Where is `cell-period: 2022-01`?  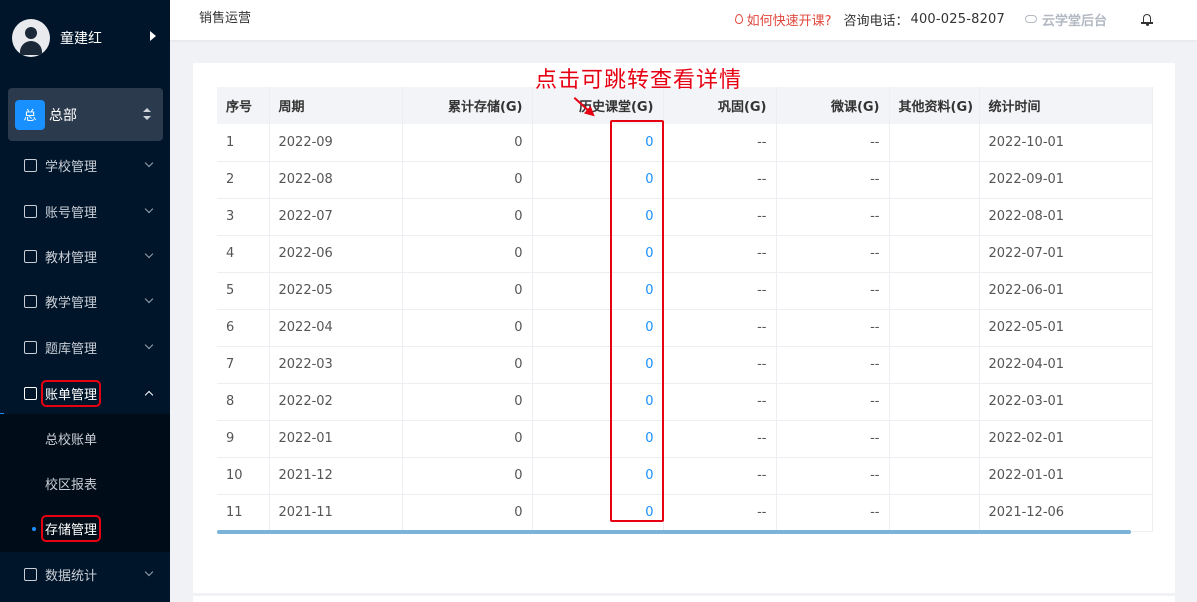
cell-period: 2022-01 is located at coordinates (336, 439).